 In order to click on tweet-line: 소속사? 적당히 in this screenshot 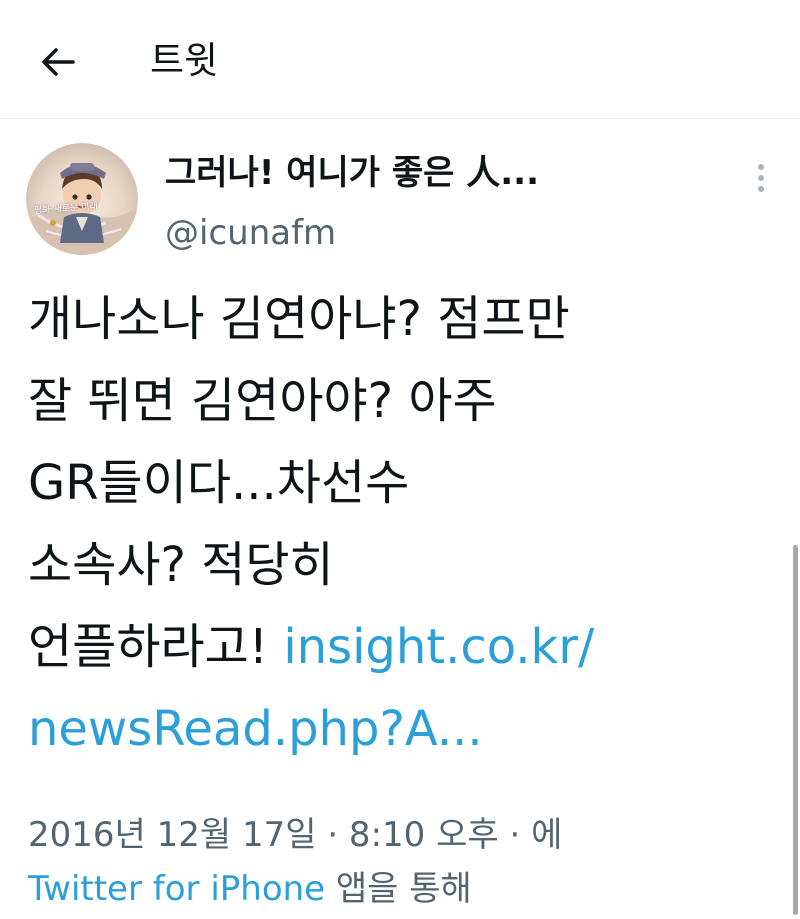, I will do `click(181, 565)`.